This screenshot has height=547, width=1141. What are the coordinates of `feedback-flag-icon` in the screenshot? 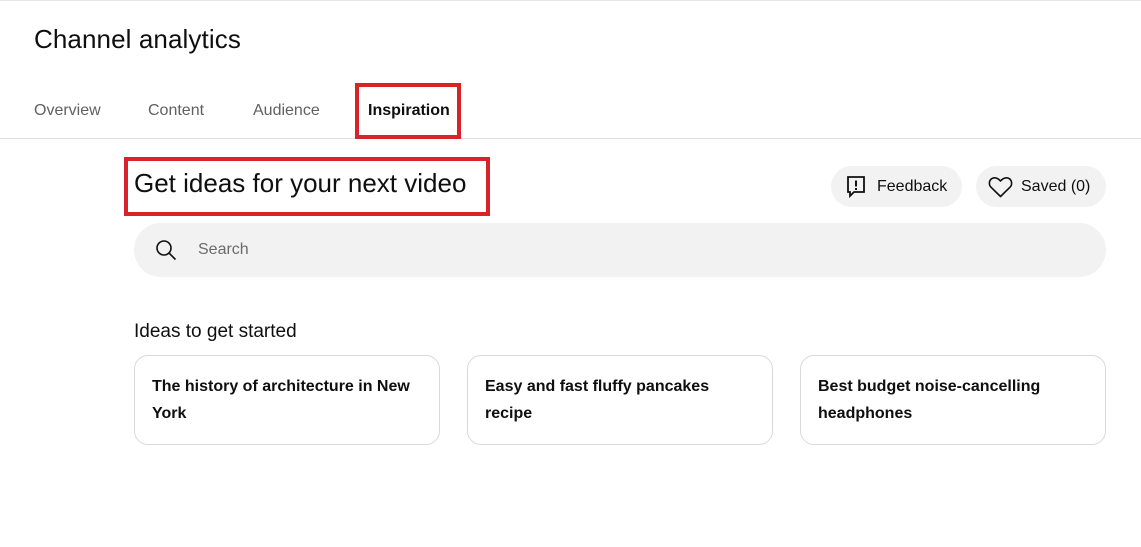 It's located at (856, 187).